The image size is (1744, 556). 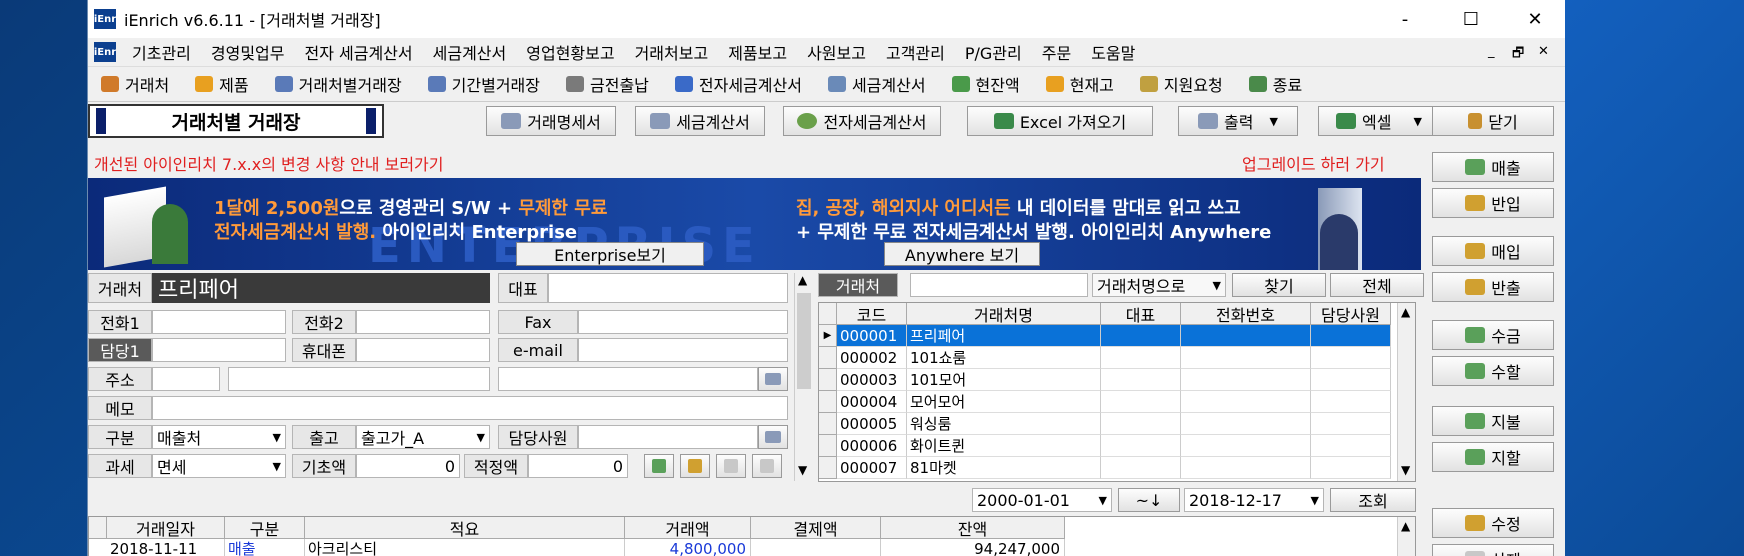 What do you see at coordinates (872, 424) in the screenshot?
I see `client-code-cell: 000005` at bounding box center [872, 424].